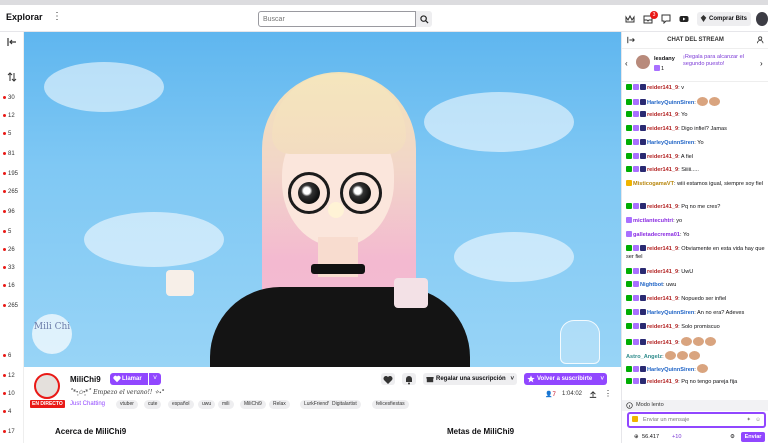 The height and width of the screenshot is (443, 768). What do you see at coordinates (87, 404) in the screenshot?
I see `category-link: Just Chatting` at bounding box center [87, 404].